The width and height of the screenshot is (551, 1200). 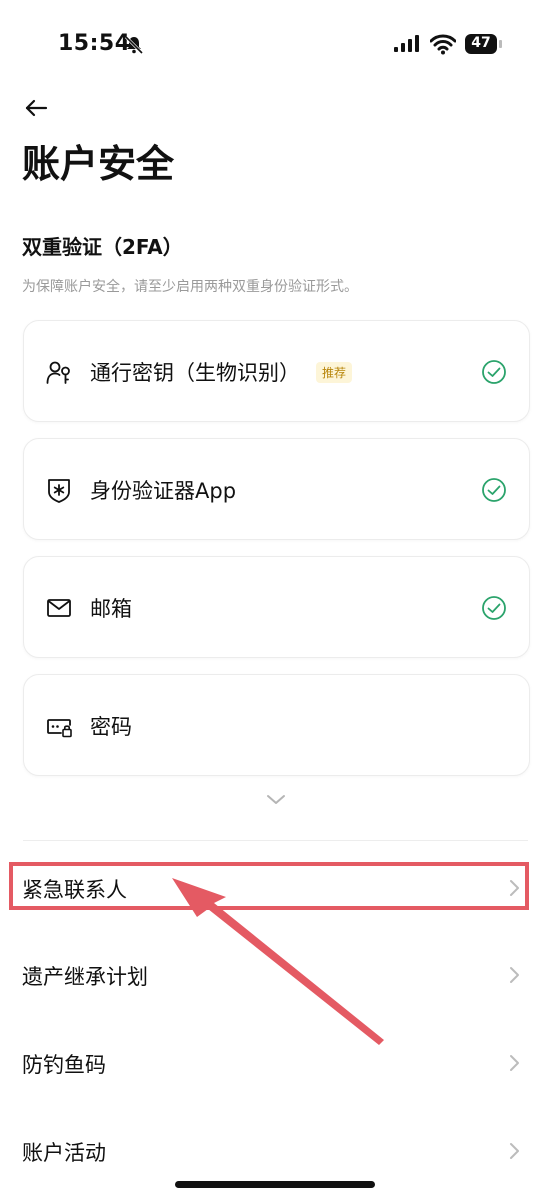 I want to click on section-title-2fa: 双重验证（2FA）, so click(x=102, y=247).